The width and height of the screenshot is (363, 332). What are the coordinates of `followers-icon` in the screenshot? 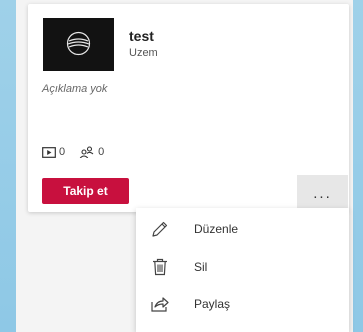 It's located at (86, 152).